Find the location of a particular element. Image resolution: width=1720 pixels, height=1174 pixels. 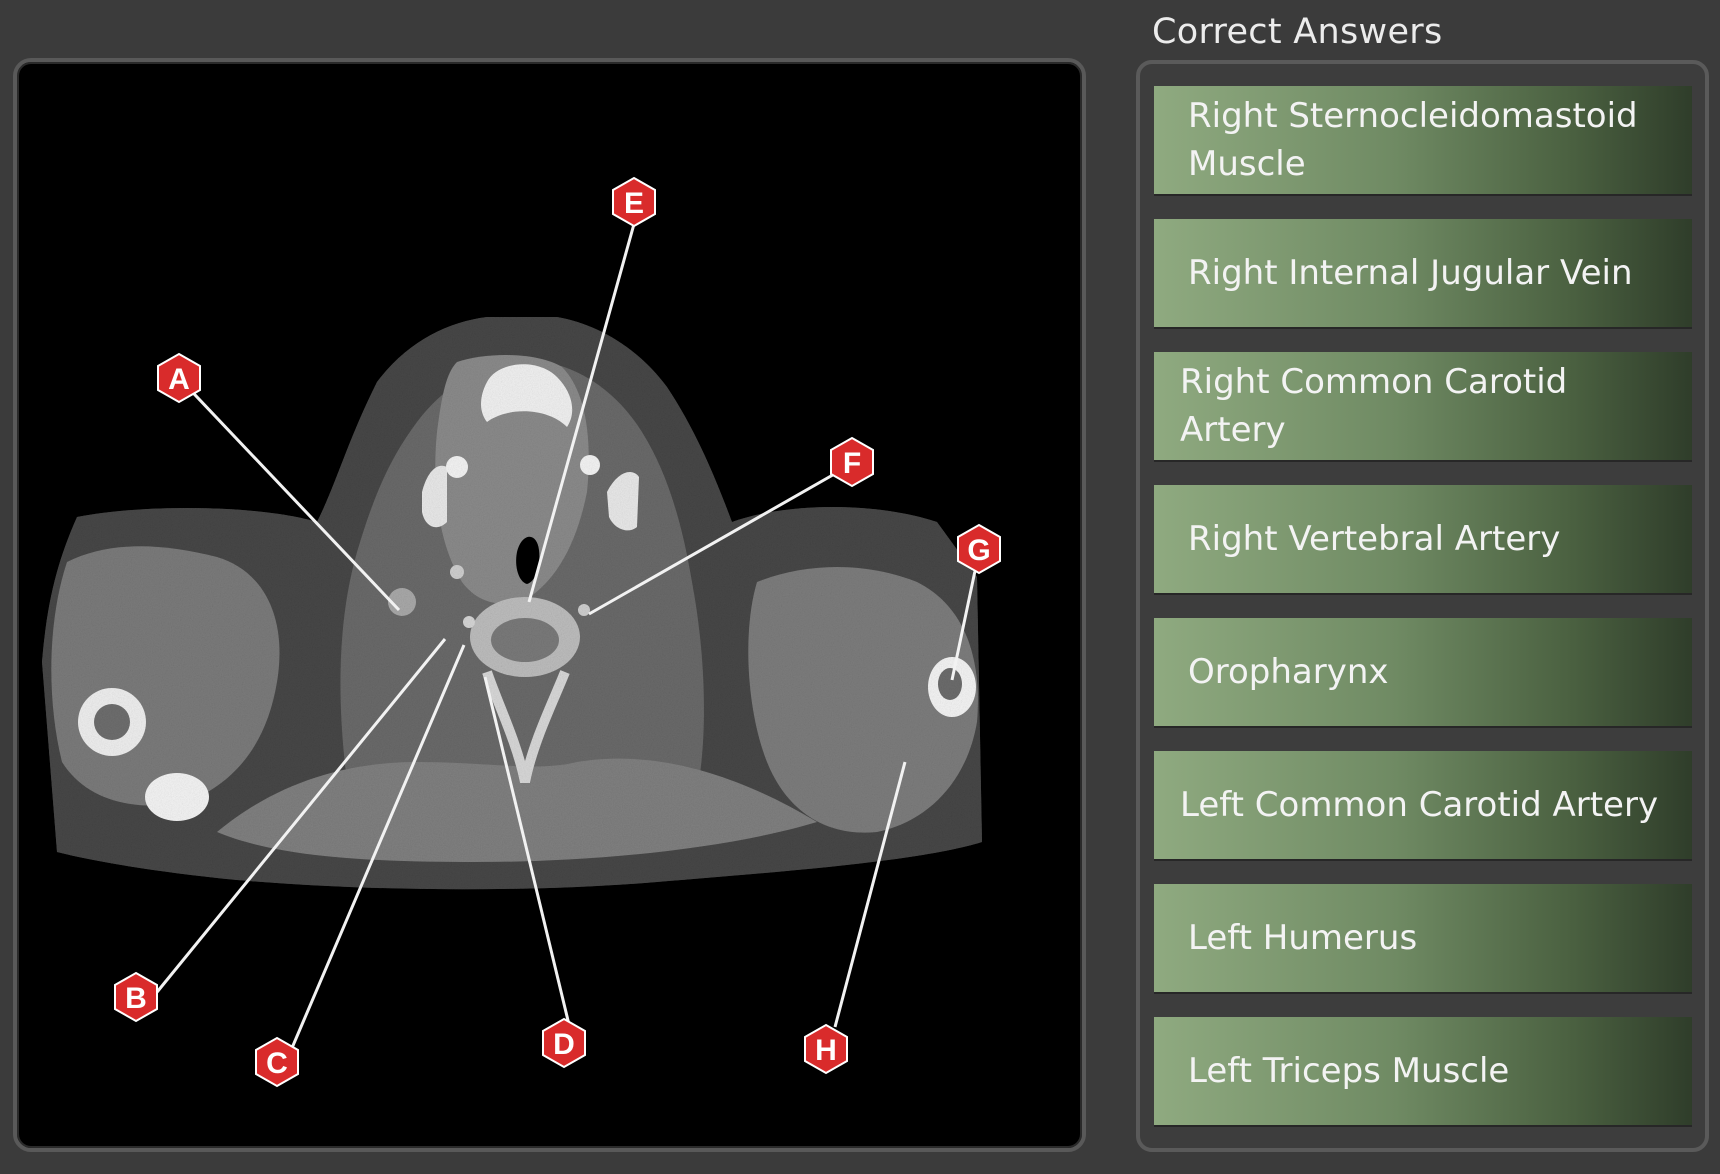

marker-b: B is located at coordinates (136, 997).